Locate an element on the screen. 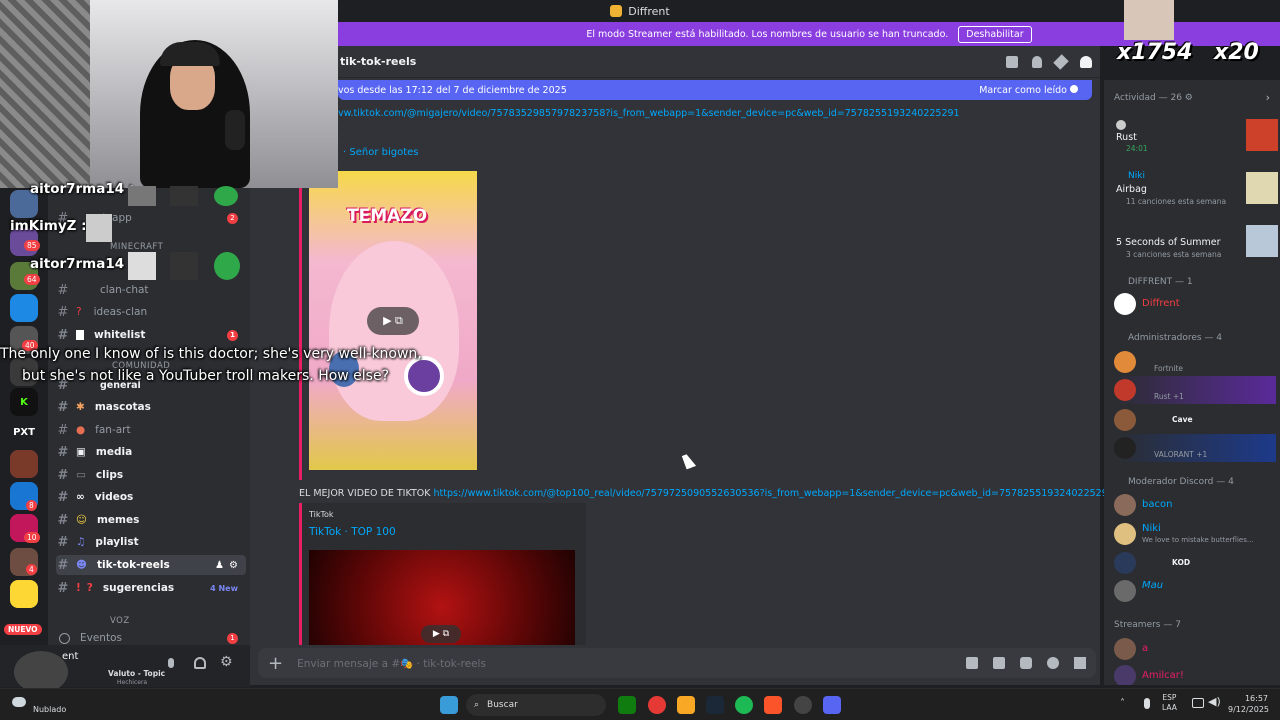  settings-gear-icon: ⚙ is located at coordinates (233, 565).